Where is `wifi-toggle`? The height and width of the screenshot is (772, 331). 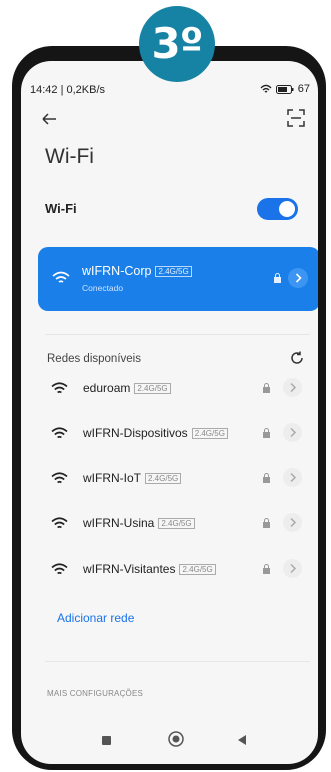 wifi-toggle is located at coordinates (277, 209).